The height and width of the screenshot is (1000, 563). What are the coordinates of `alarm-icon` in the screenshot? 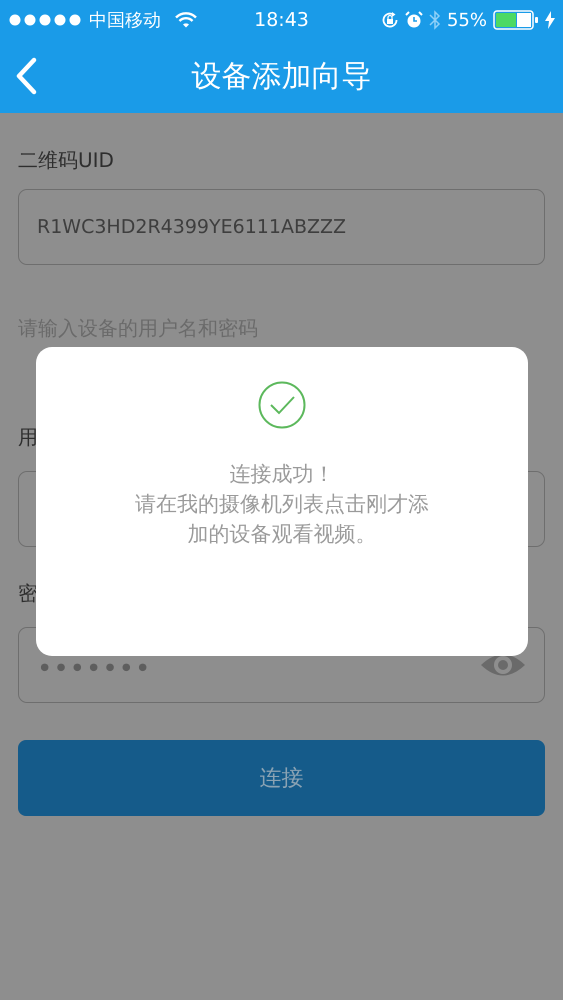 It's located at (413, 20).